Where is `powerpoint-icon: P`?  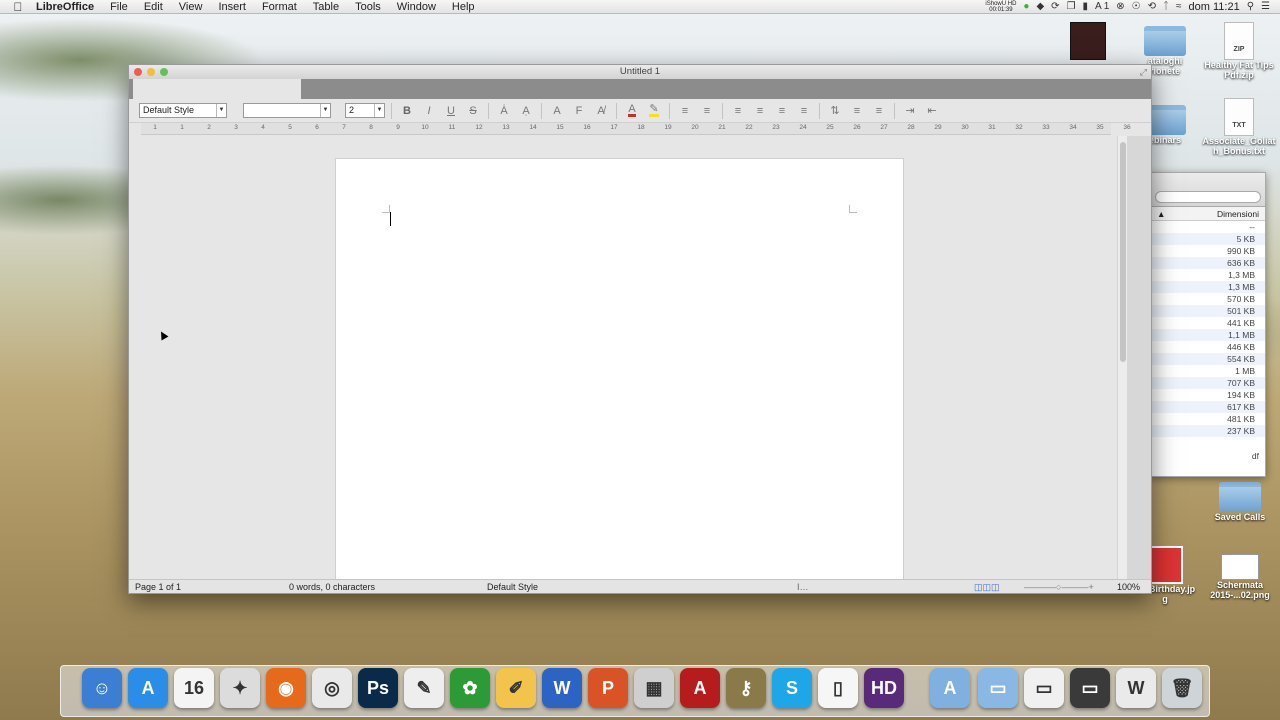
powerpoint-icon: P is located at coordinates (608, 688).